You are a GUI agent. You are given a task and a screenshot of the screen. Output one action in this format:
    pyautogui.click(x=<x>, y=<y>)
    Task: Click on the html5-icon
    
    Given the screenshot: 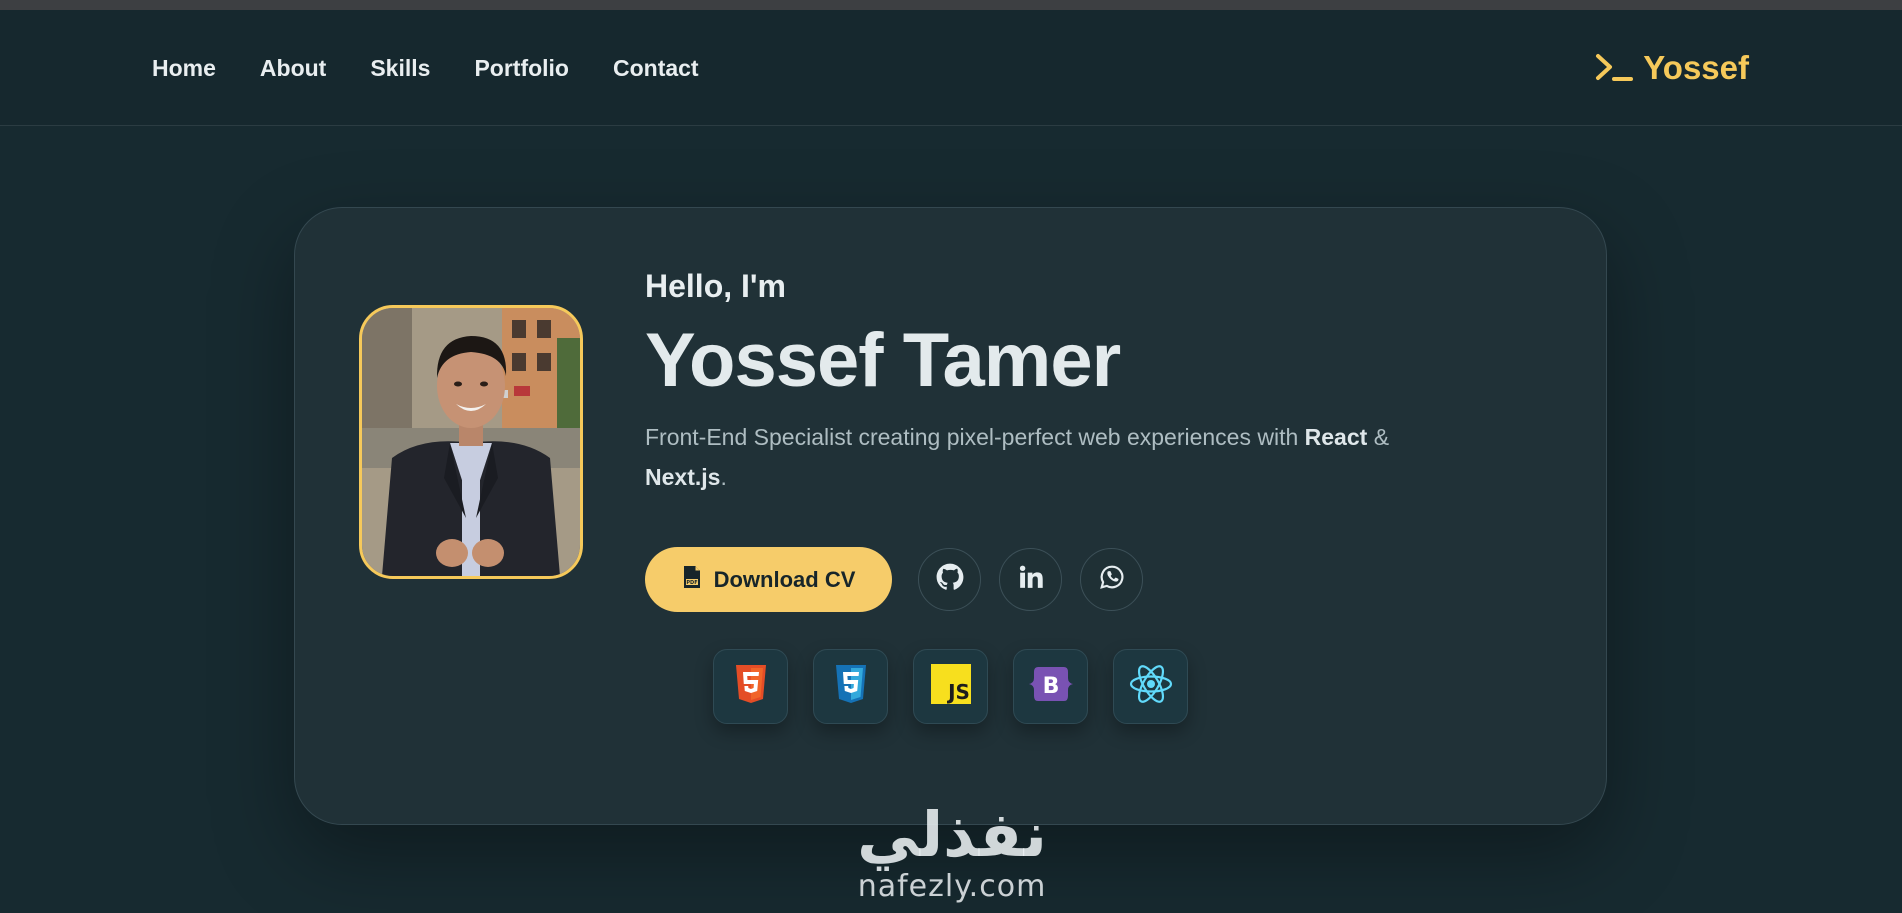 What is the action you would take?
    pyautogui.click(x=751, y=686)
    